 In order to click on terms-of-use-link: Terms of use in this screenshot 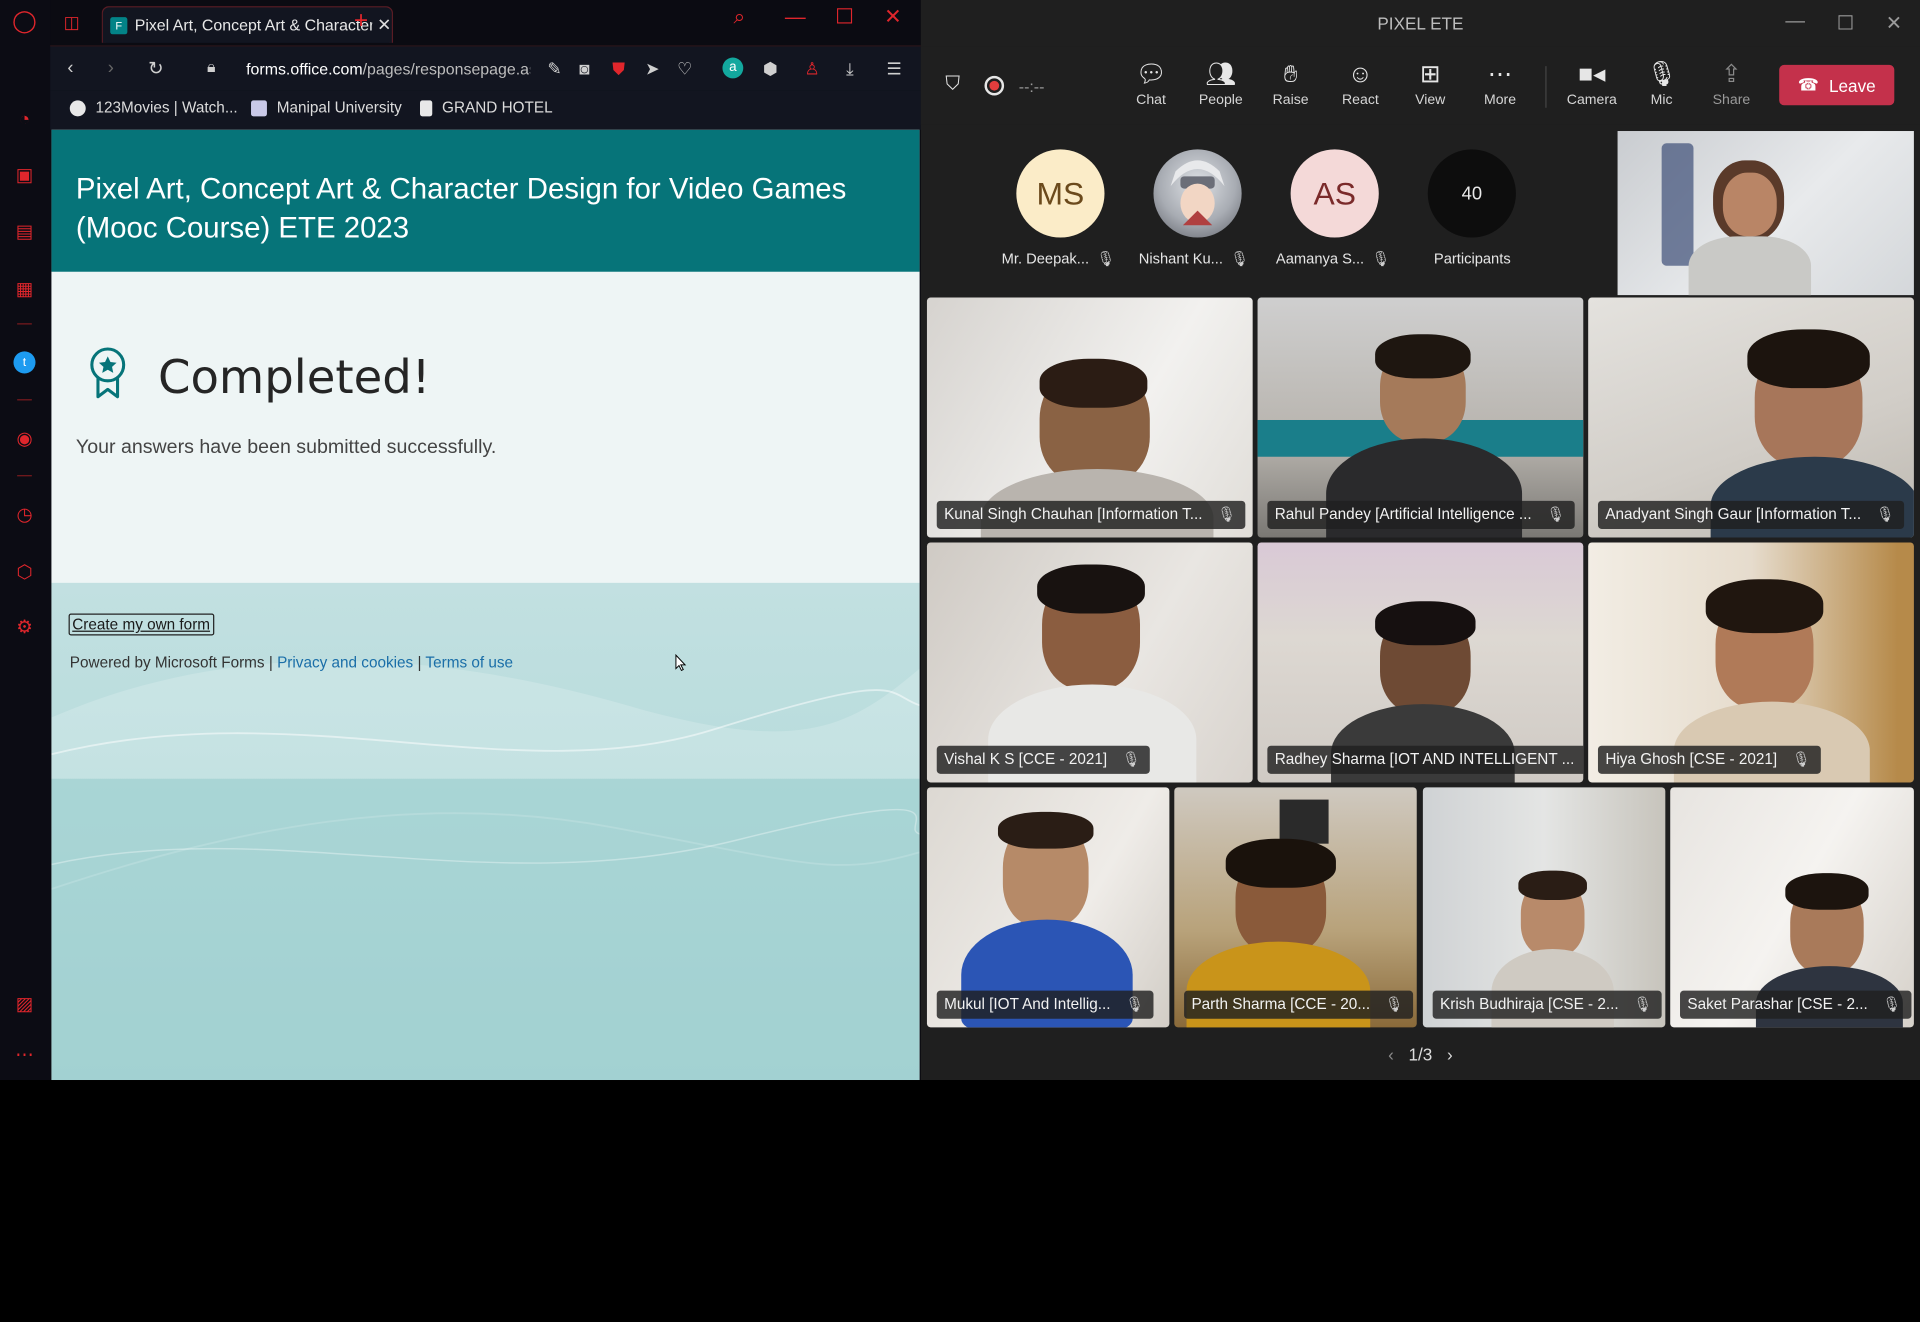, I will do `click(469, 662)`.